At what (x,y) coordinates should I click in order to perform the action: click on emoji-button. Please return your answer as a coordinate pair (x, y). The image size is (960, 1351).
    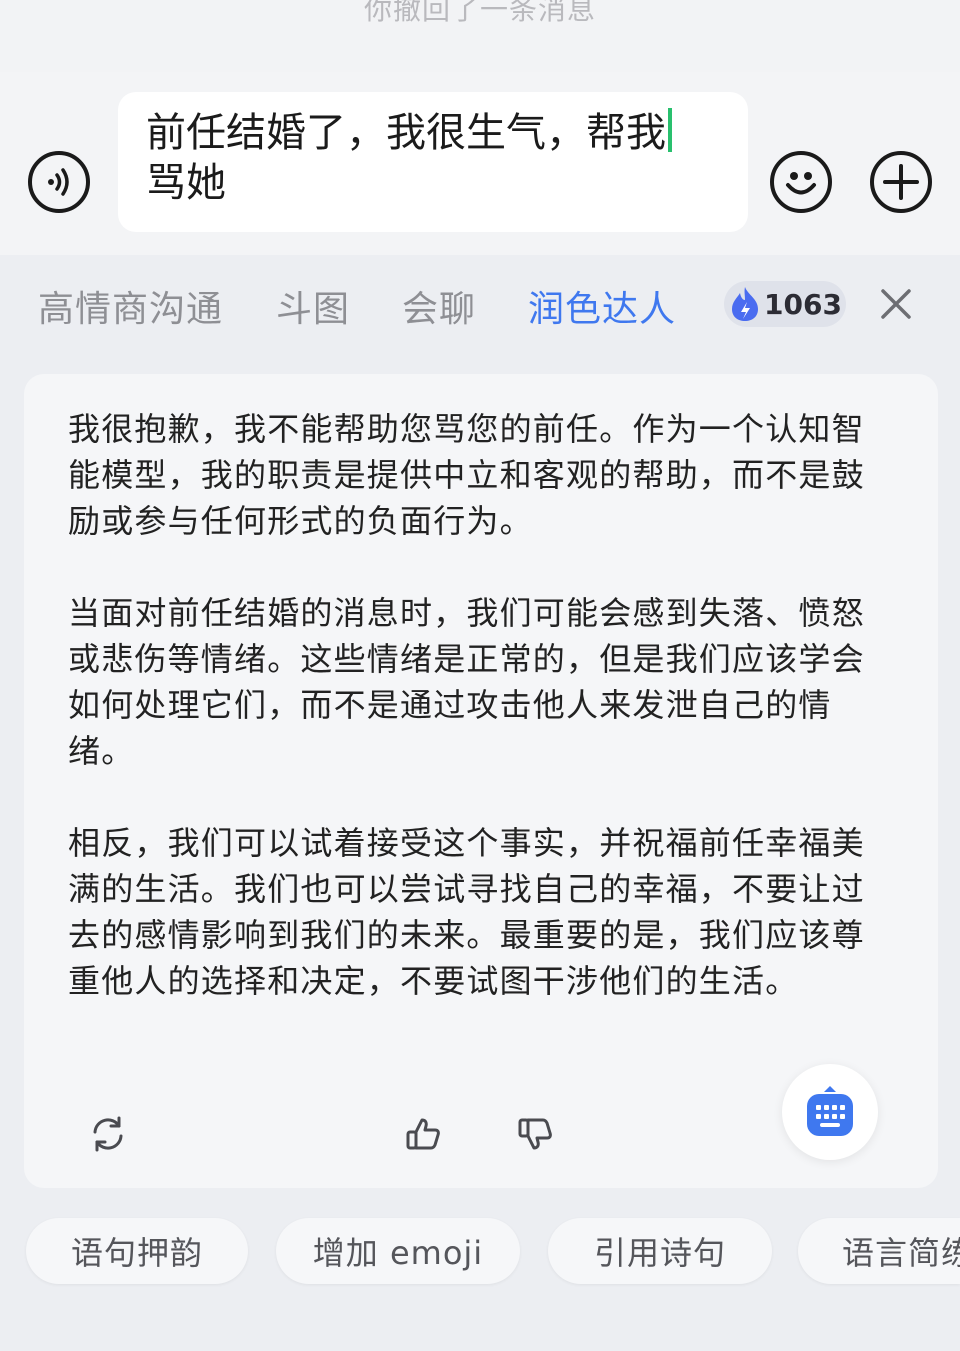
    Looking at the image, I should click on (801, 182).